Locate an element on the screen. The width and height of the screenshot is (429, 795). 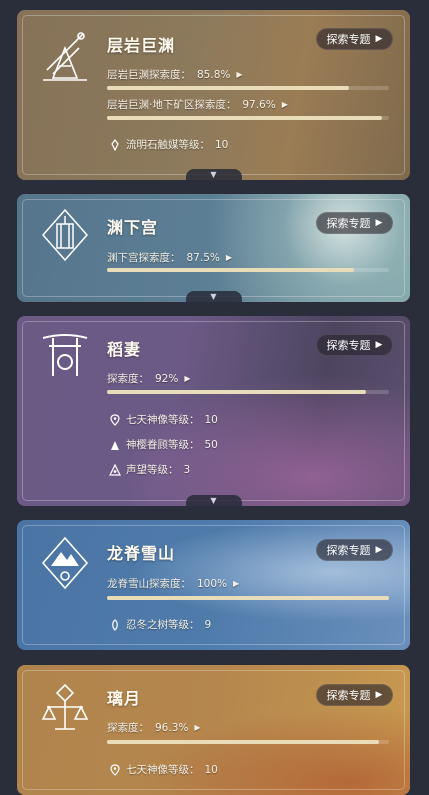
region-title: 龙脊雪山 is located at coordinates (141, 553).